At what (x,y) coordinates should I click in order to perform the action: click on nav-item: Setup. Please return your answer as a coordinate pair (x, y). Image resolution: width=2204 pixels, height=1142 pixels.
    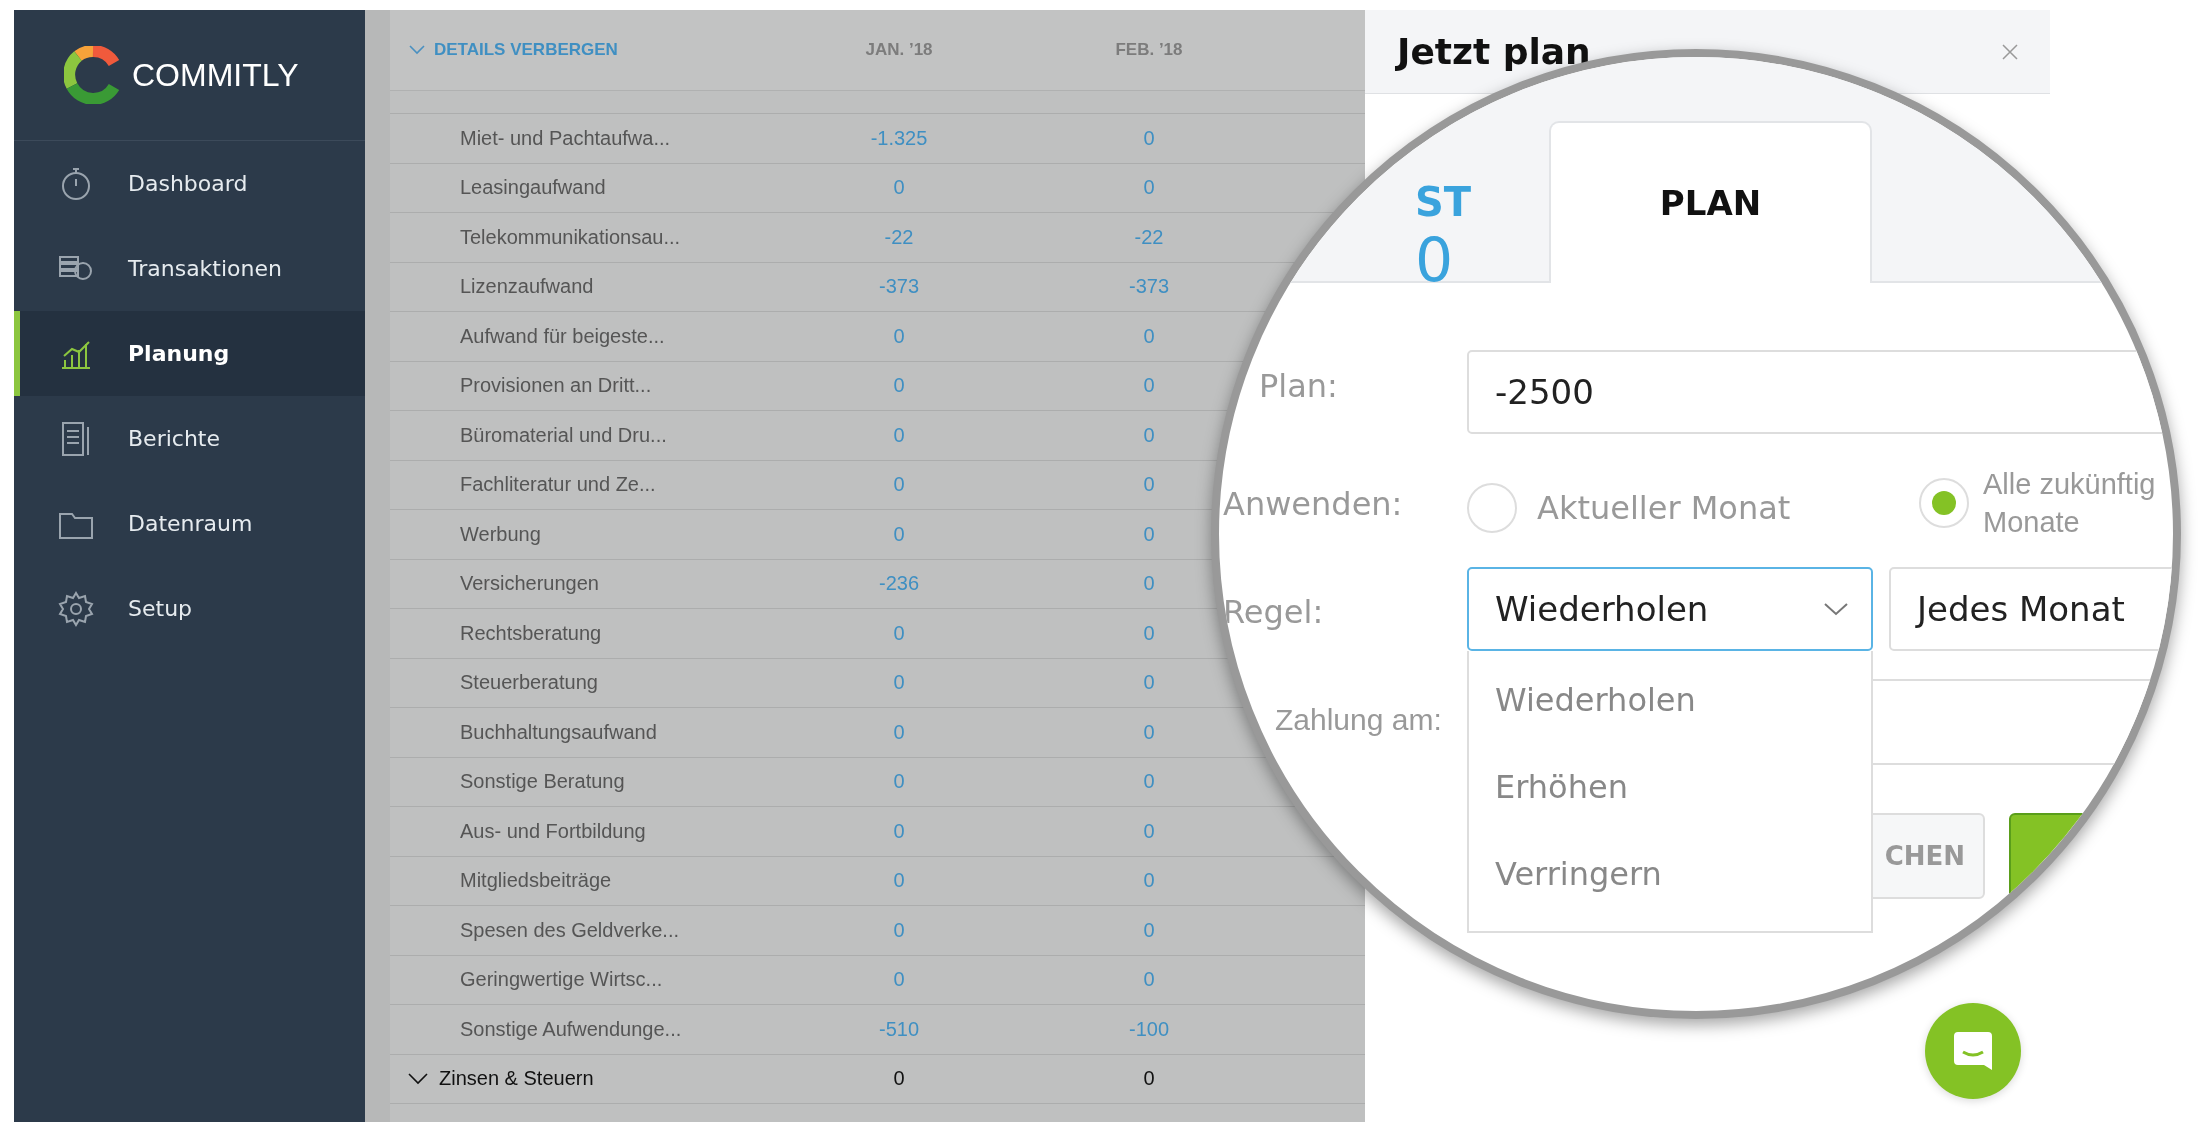
    Looking at the image, I should click on (189, 608).